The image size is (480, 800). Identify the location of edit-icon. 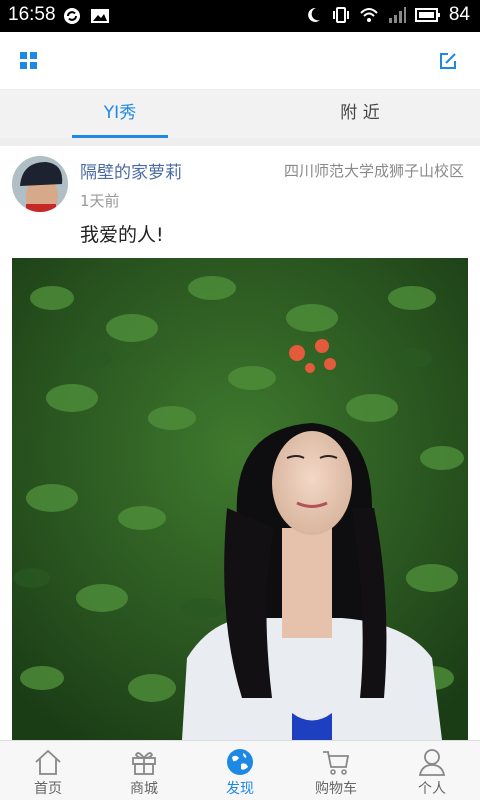
(448, 61).